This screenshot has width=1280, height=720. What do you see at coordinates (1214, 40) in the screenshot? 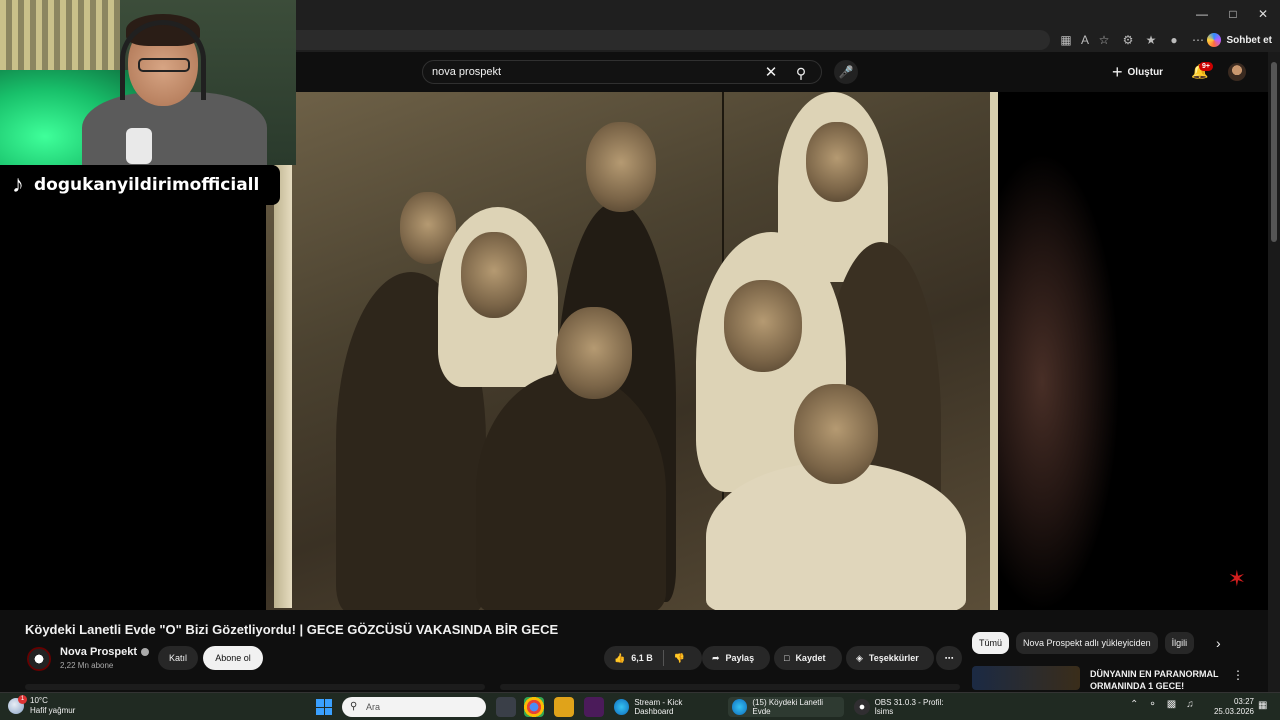
I see `copilot-icon` at bounding box center [1214, 40].